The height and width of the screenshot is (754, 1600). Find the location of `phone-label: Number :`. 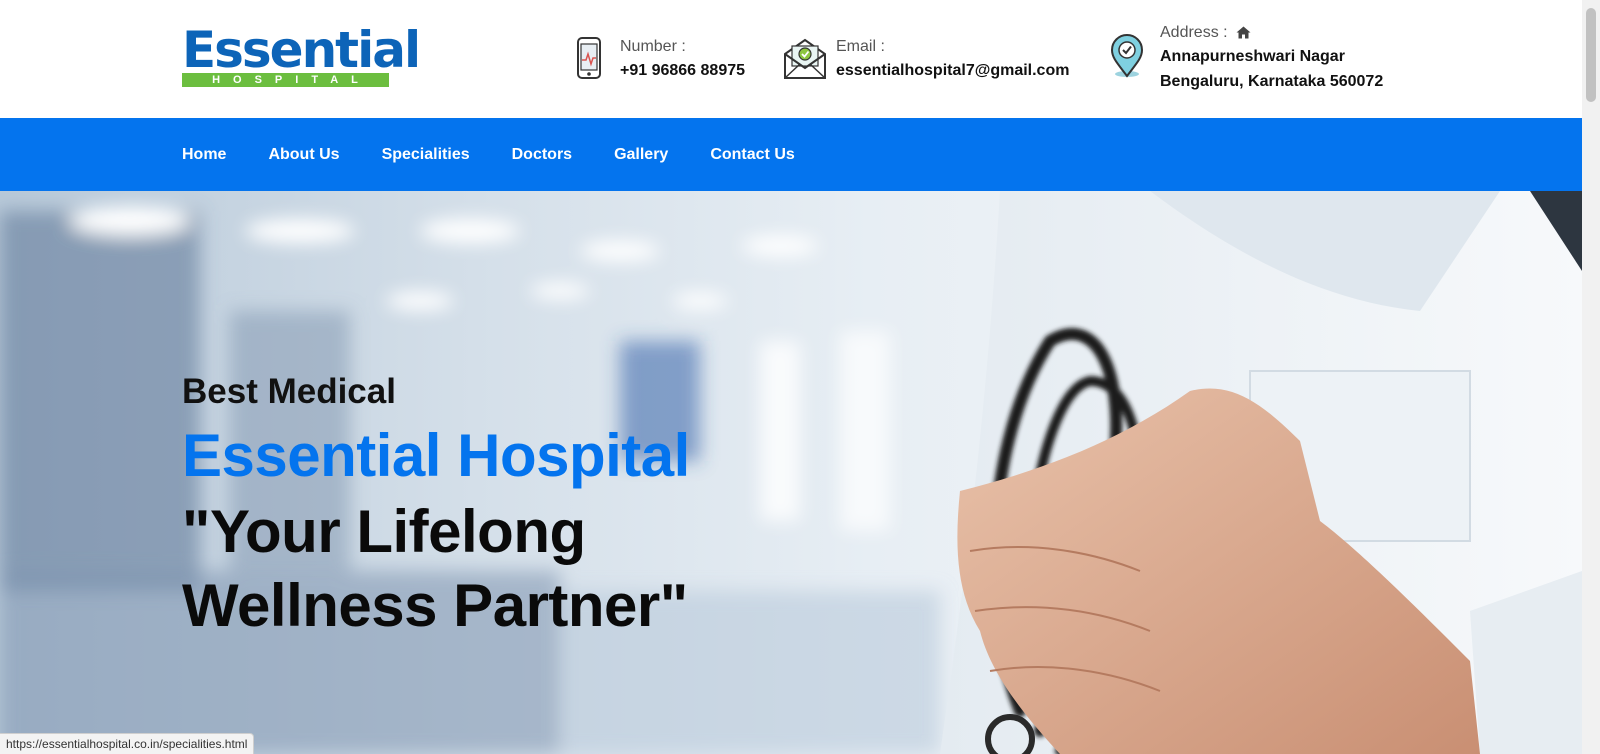

phone-label: Number : is located at coordinates (653, 46).